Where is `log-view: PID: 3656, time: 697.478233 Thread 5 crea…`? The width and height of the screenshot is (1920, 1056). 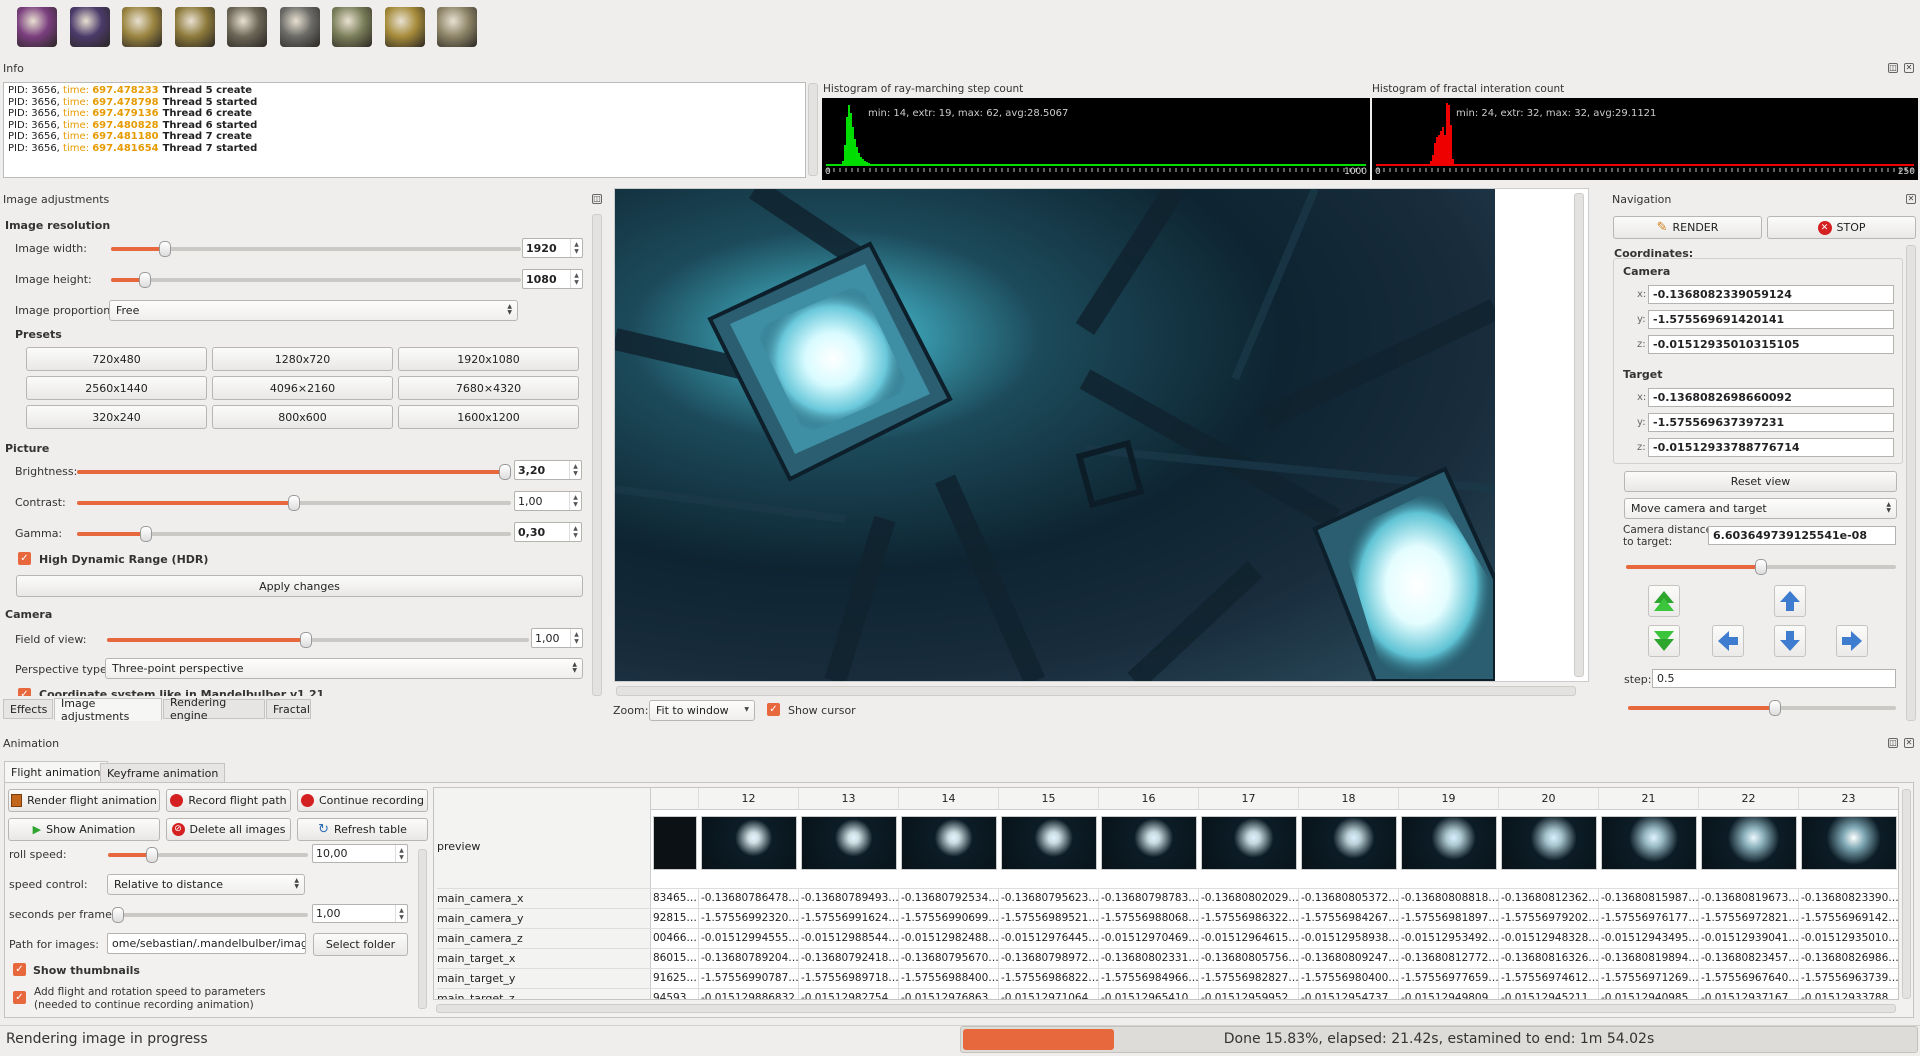 log-view: PID: 3656, time: 697.478233 Thread 5 crea… is located at coordinates (404, 130).